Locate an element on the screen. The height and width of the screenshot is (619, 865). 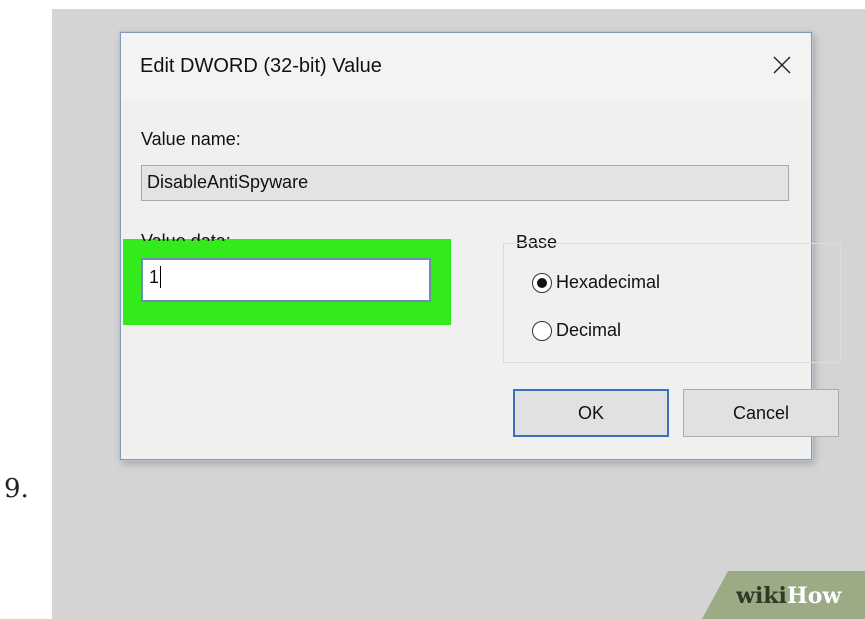
close-button is located at coordinates (782, 65).